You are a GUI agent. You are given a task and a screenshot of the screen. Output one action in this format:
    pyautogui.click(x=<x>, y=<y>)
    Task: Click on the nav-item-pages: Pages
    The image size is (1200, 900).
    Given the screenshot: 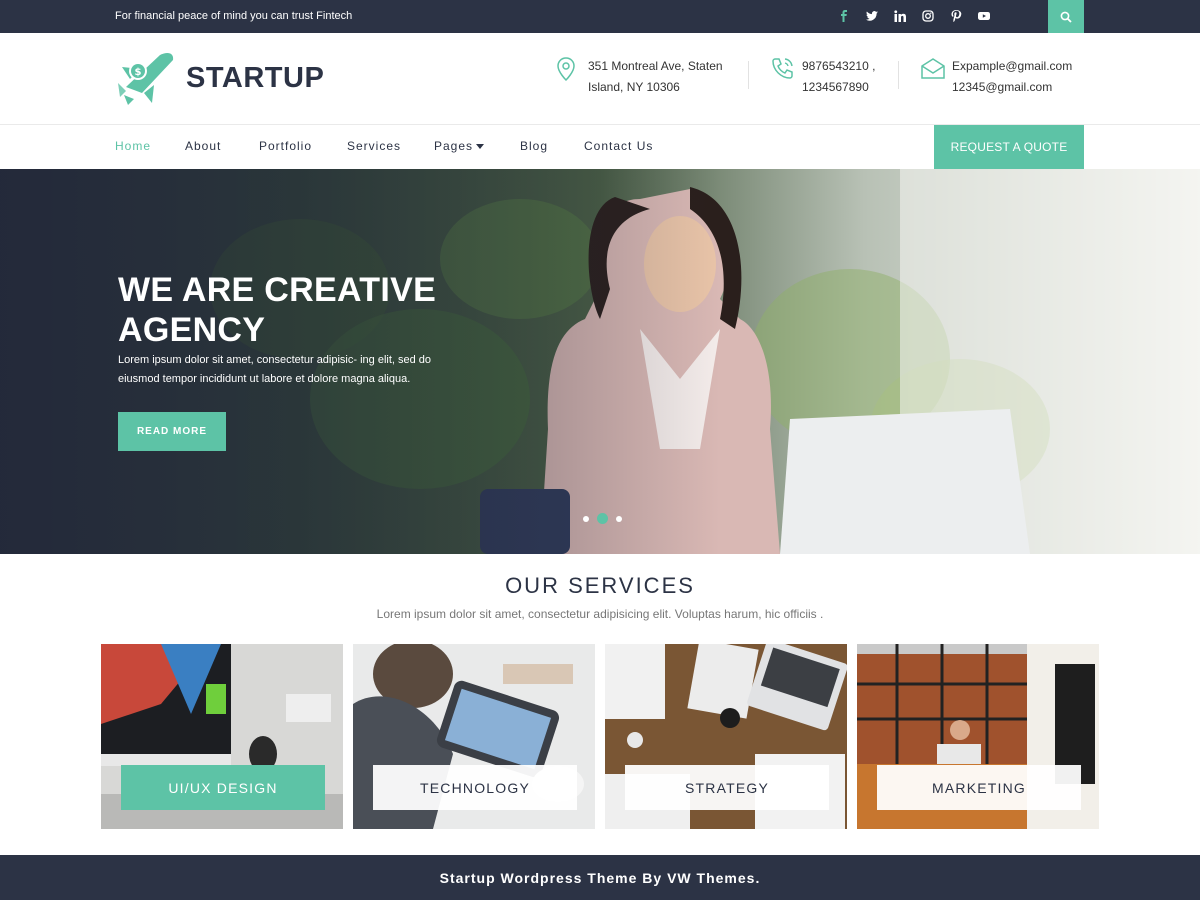 What is the action you would take?
    pyautogui.click(x=459, y=146)
    